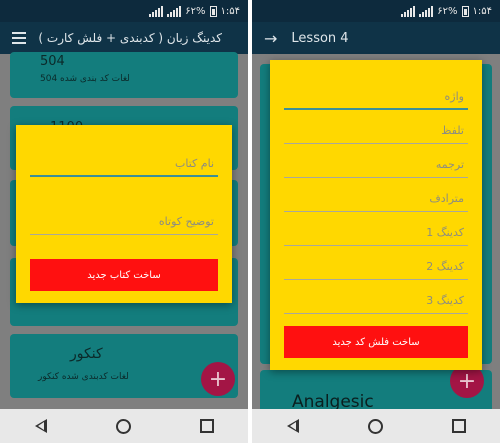  I want to click on add-fab: +, so click(218, 379).